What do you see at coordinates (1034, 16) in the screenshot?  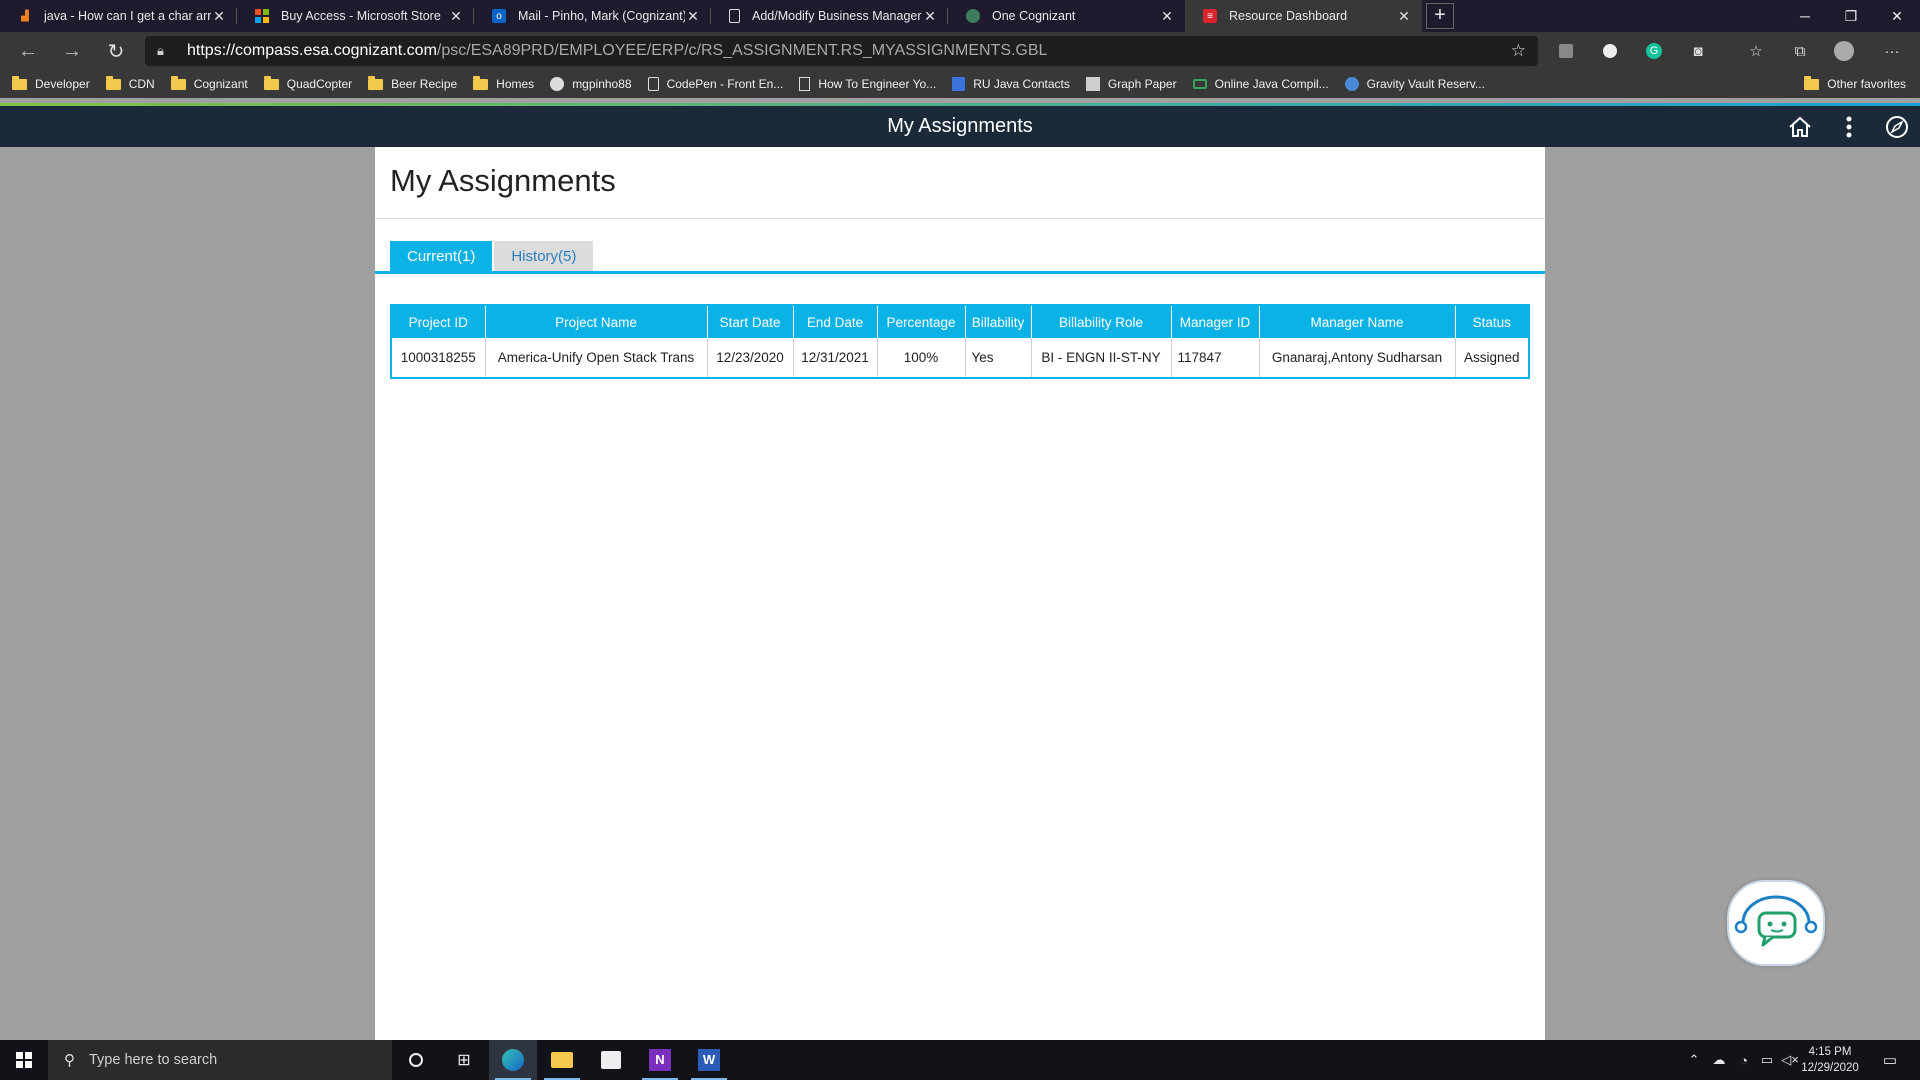 I see `browser-tab-title: One Cognizant` at bounding box center [1034, 16].